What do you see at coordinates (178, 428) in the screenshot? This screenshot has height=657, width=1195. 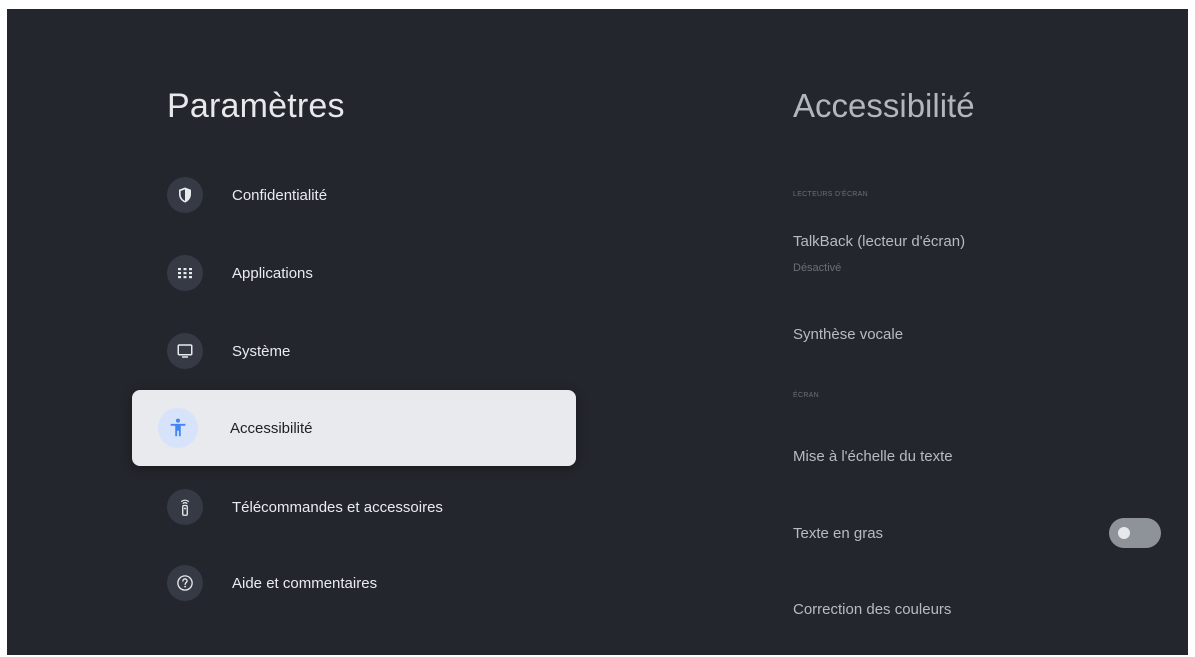 I see `accessibility-icon` at bounding box center [178, 428].